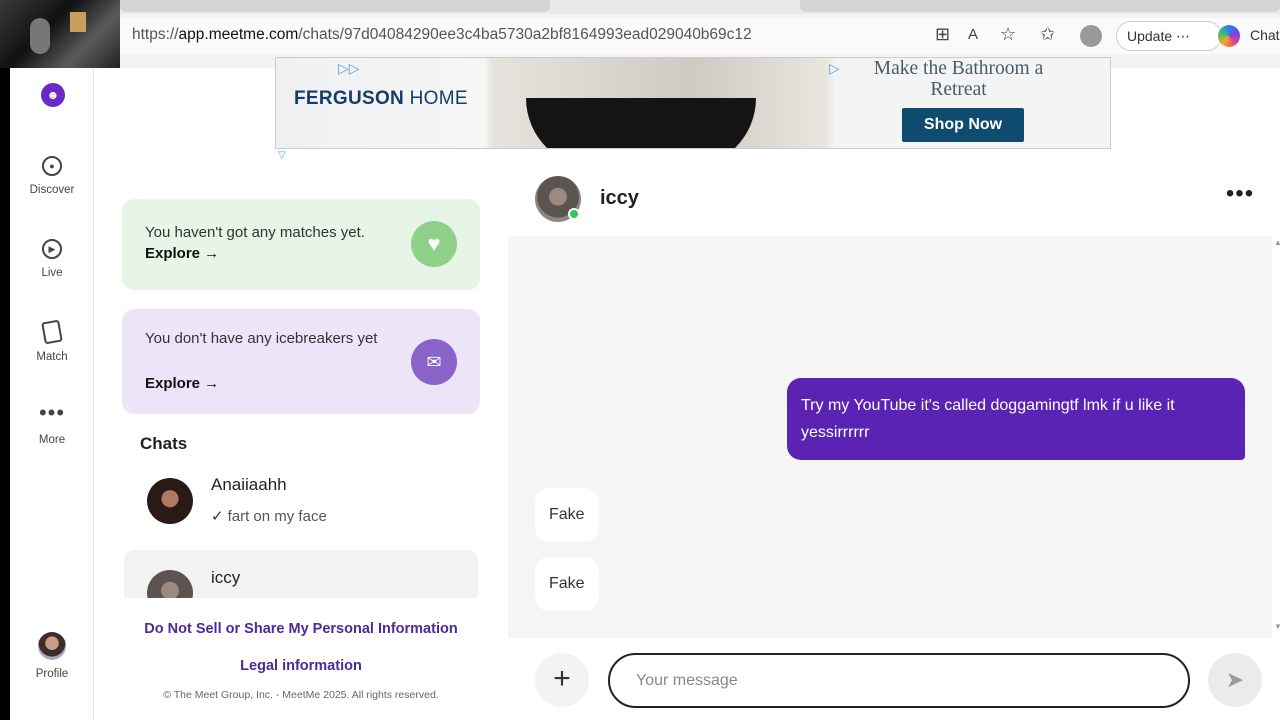 The width and height of the screenshot is (1280, 720). What do you see at coordinates (52, 674) in the screenshot?
I see `nav-label: Profile` at bounding box center [52, 674].